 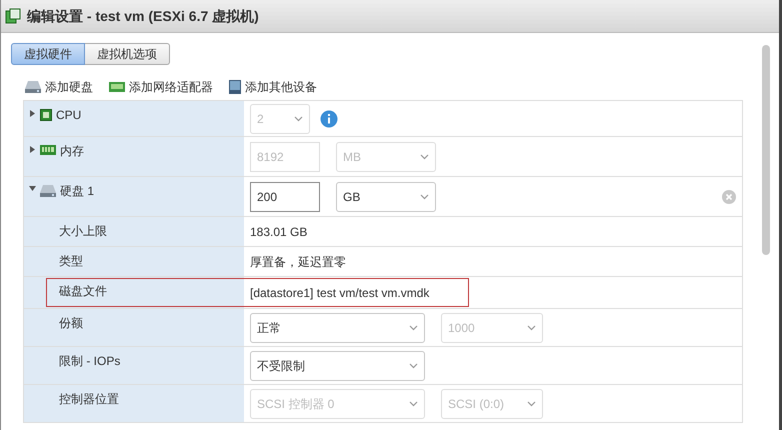 I want to click on row-label: 磁盘文件, so click(x=83, y=291).